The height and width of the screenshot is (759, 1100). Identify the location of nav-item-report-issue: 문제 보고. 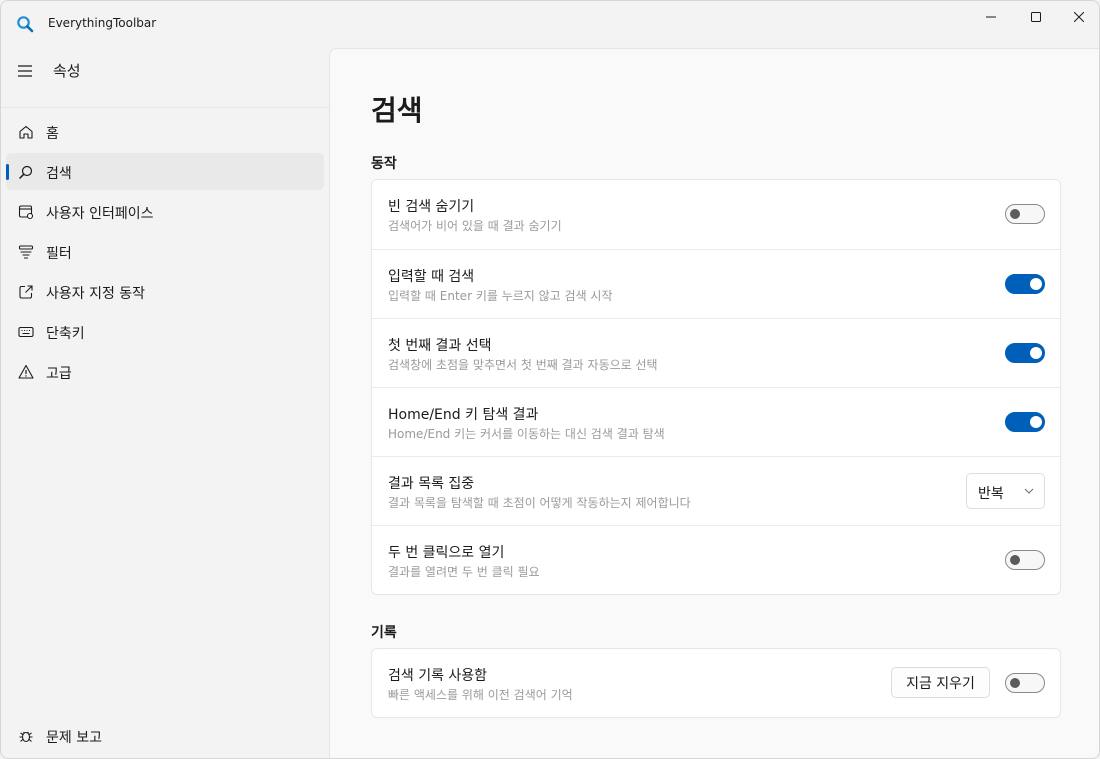
(165, 735).